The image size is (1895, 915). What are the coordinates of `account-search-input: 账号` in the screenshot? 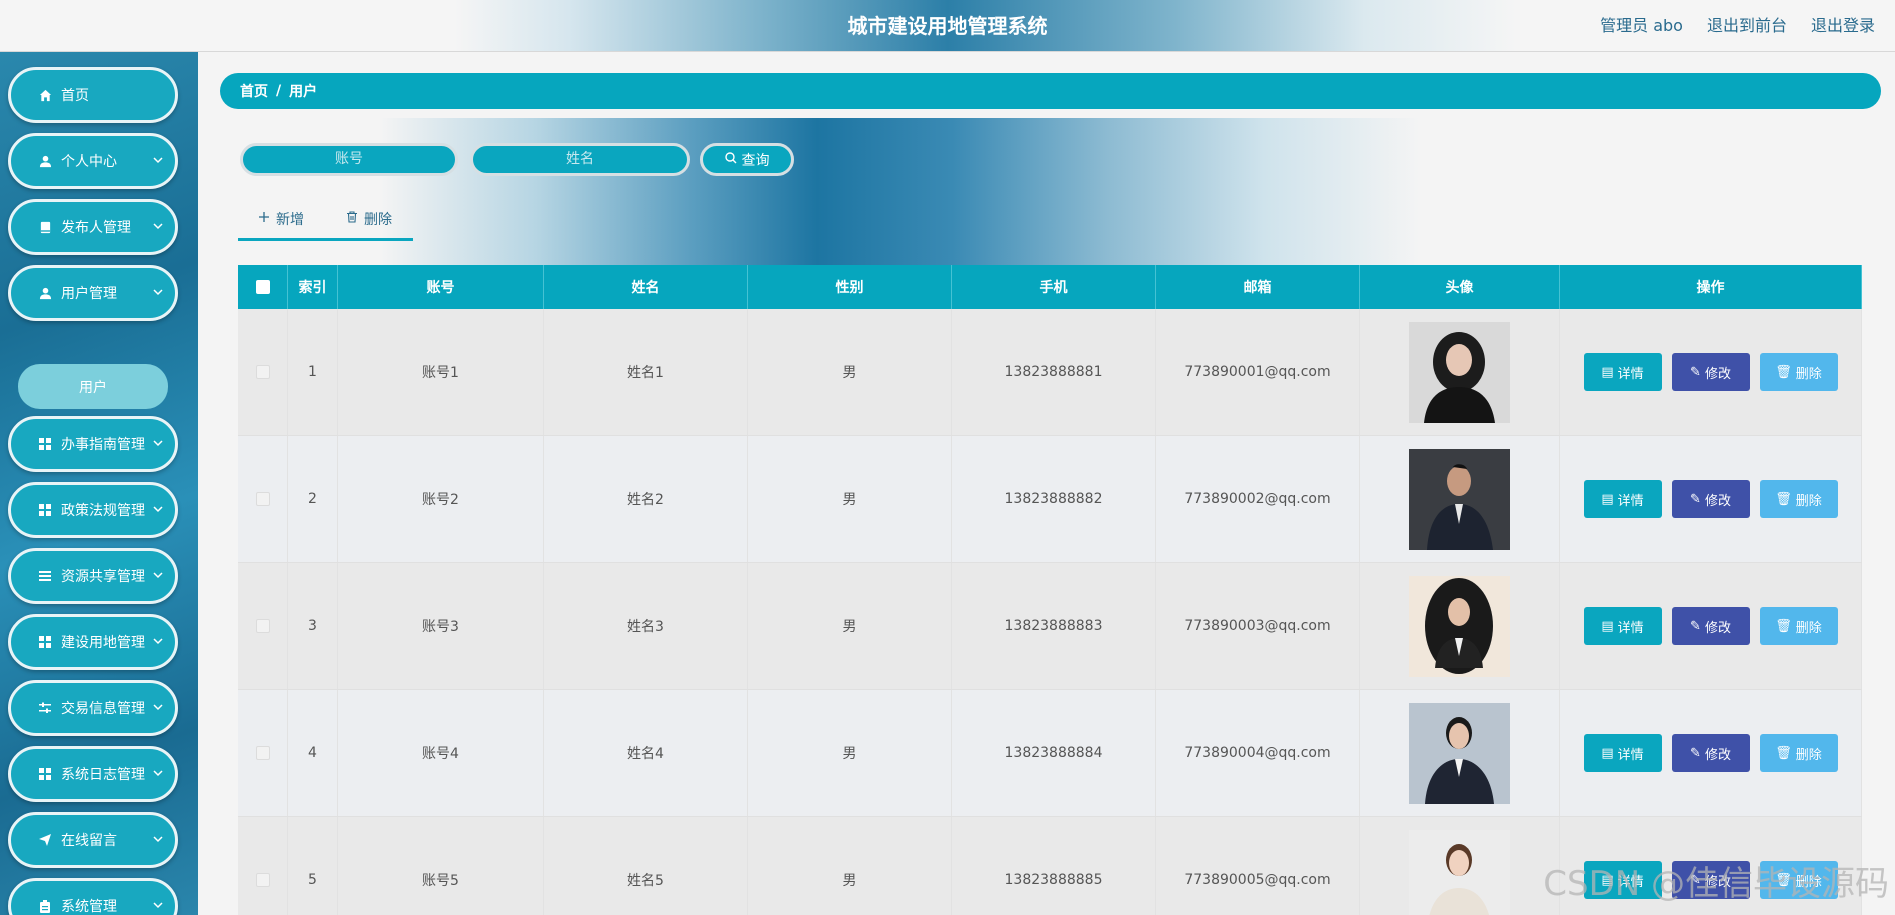 It's located at (349, 159).